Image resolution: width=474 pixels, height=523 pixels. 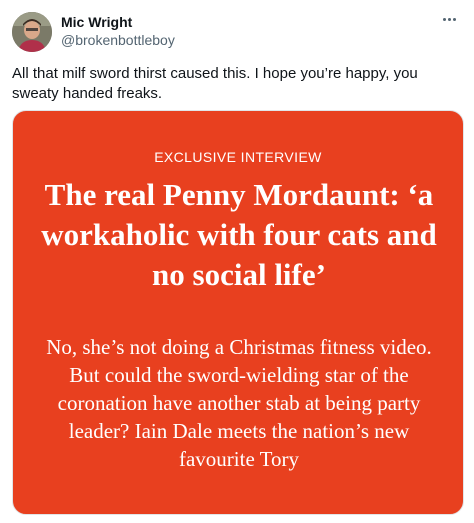 What do you see at coordinates (118, 40) in the screenshot?
I see `user-handle: @brokenbottleboy` at bounding box center [118, 40].